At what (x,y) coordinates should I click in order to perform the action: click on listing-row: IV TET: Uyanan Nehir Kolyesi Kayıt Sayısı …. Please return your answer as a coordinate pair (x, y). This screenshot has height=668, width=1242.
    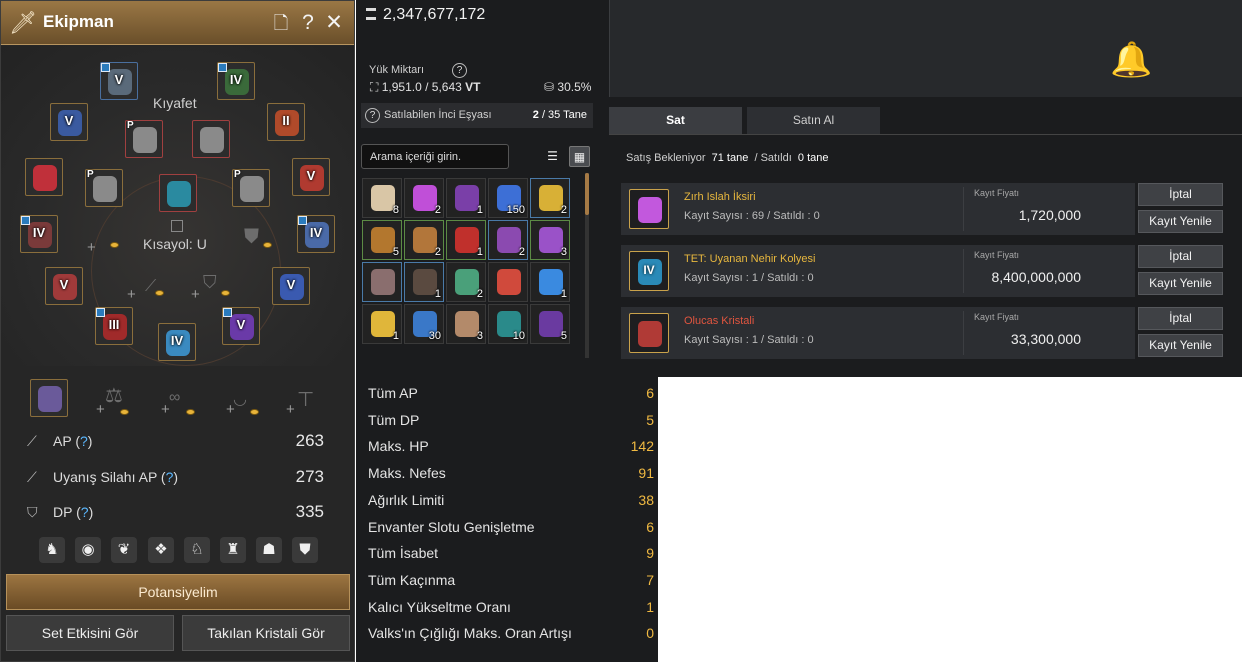
    Looking at the image, I should click on (878, 271).